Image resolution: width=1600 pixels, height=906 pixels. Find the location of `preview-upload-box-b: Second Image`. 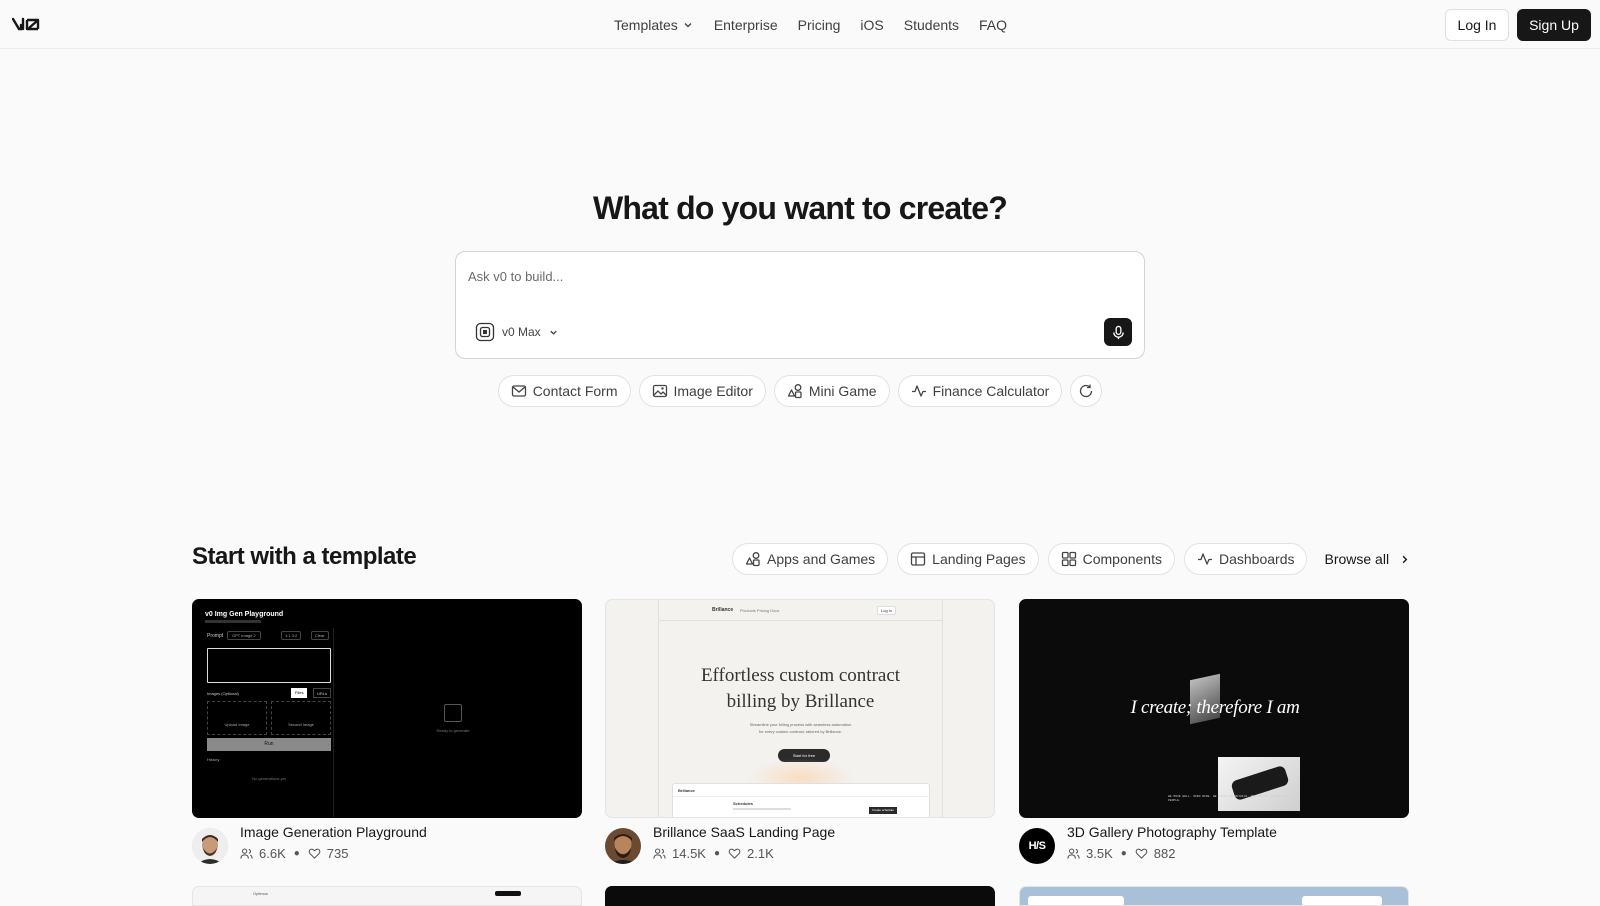

preview-upload-box-b: Second Image is located at coordinates (301, 718).